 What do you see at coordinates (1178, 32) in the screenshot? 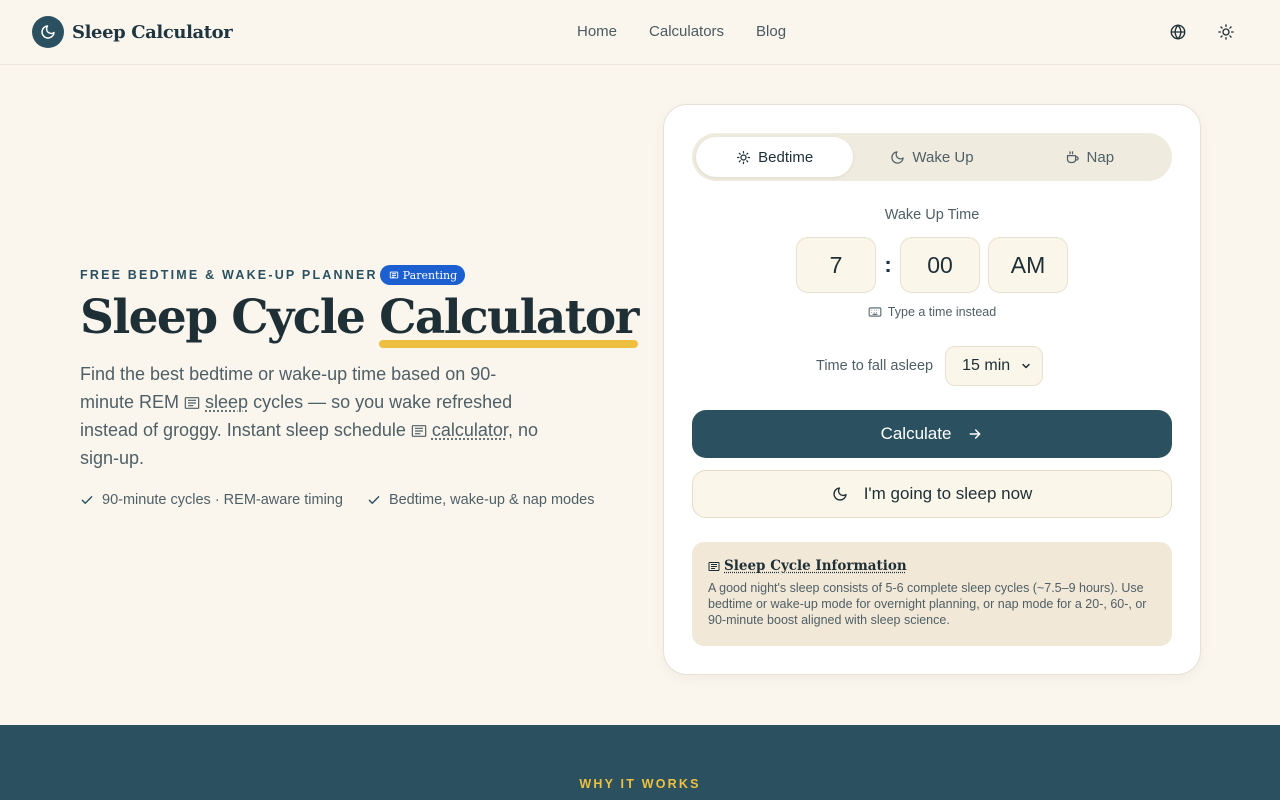
I see `globe-icon` at bounding box center [1178, 32].